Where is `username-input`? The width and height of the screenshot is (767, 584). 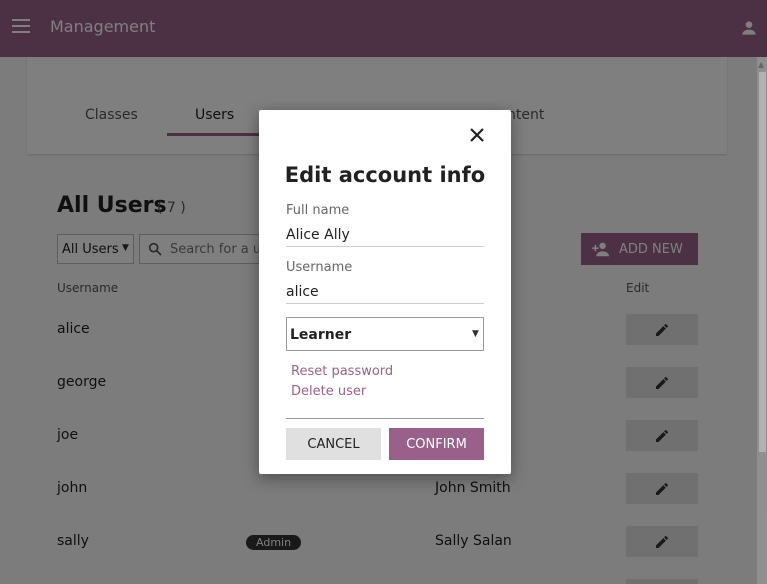
username-input is located at coordinates (385, 292).